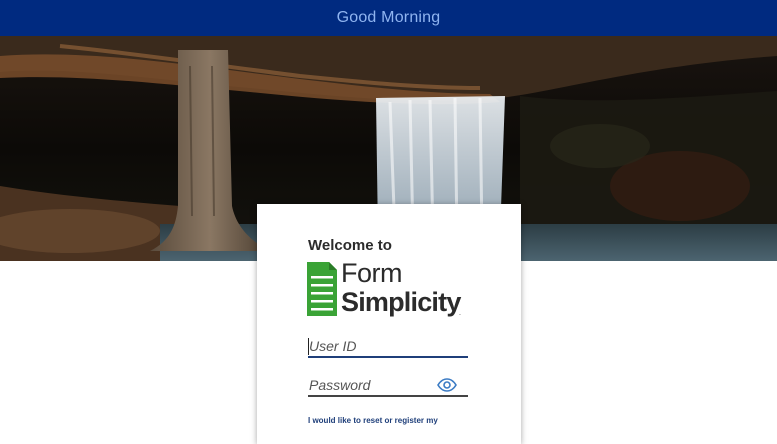  I want to click on text-caret, so click(308, 346).